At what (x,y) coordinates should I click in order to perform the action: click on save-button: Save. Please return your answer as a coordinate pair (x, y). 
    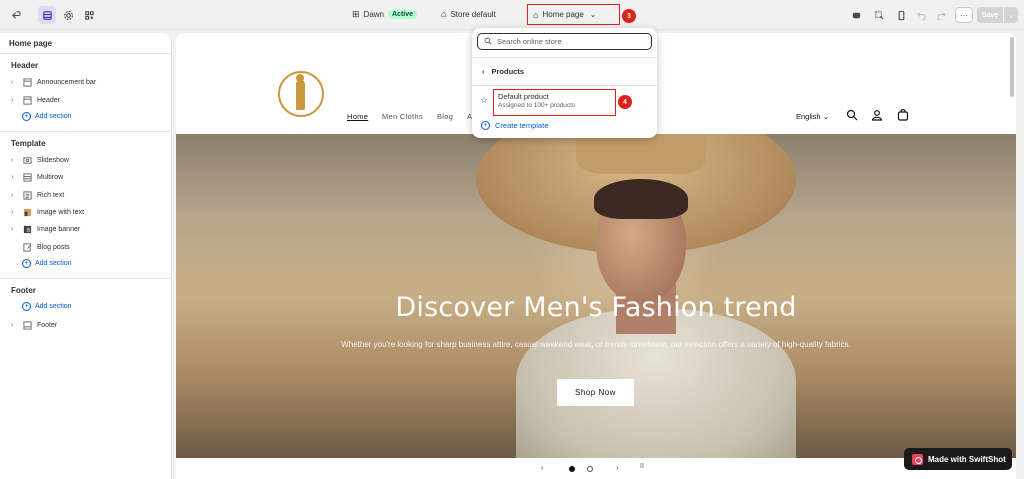
    Looking at the image, I should click on (990, 15).